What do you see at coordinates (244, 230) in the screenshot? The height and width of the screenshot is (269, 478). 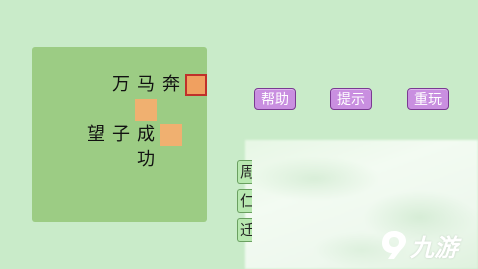 I see `option-tile-3: 迁` at bounding box center [244, 230].